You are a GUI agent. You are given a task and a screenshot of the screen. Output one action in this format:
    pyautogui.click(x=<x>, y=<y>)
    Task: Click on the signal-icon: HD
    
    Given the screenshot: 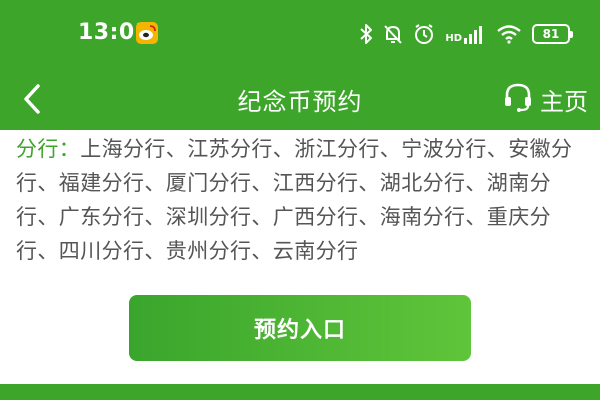 What is the action you would take?
    pyautogui.click(x=465, y=34)
    